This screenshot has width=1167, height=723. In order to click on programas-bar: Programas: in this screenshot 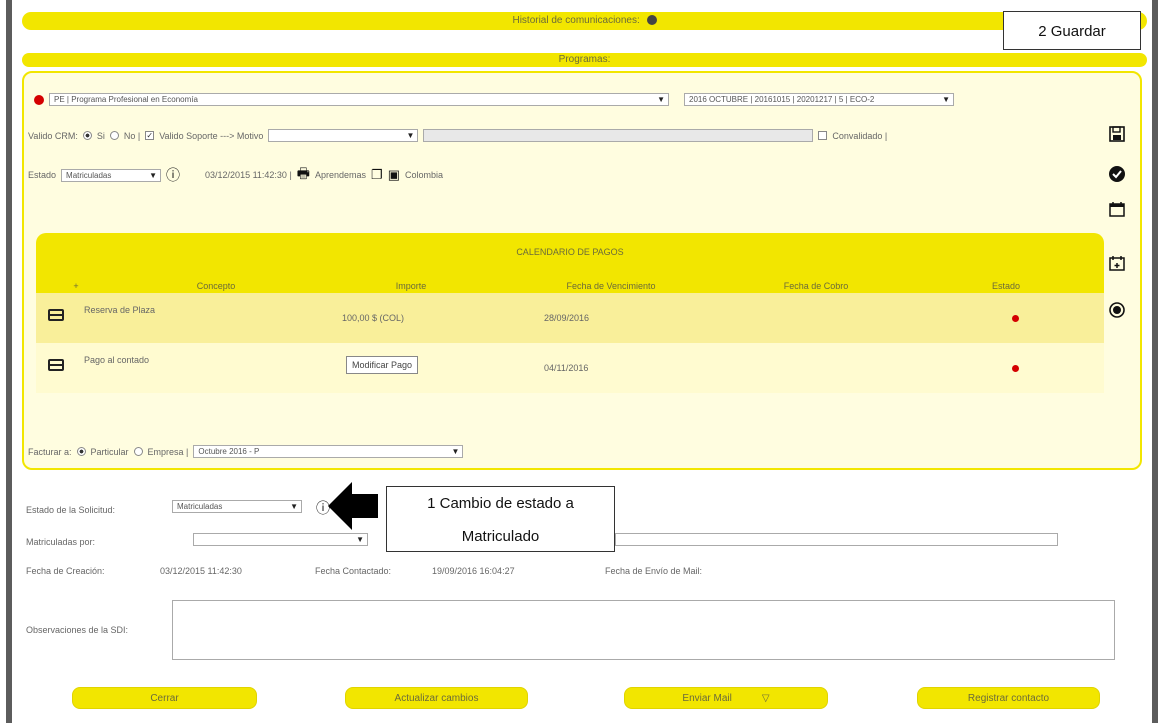, I will do `click(584, 60)`.